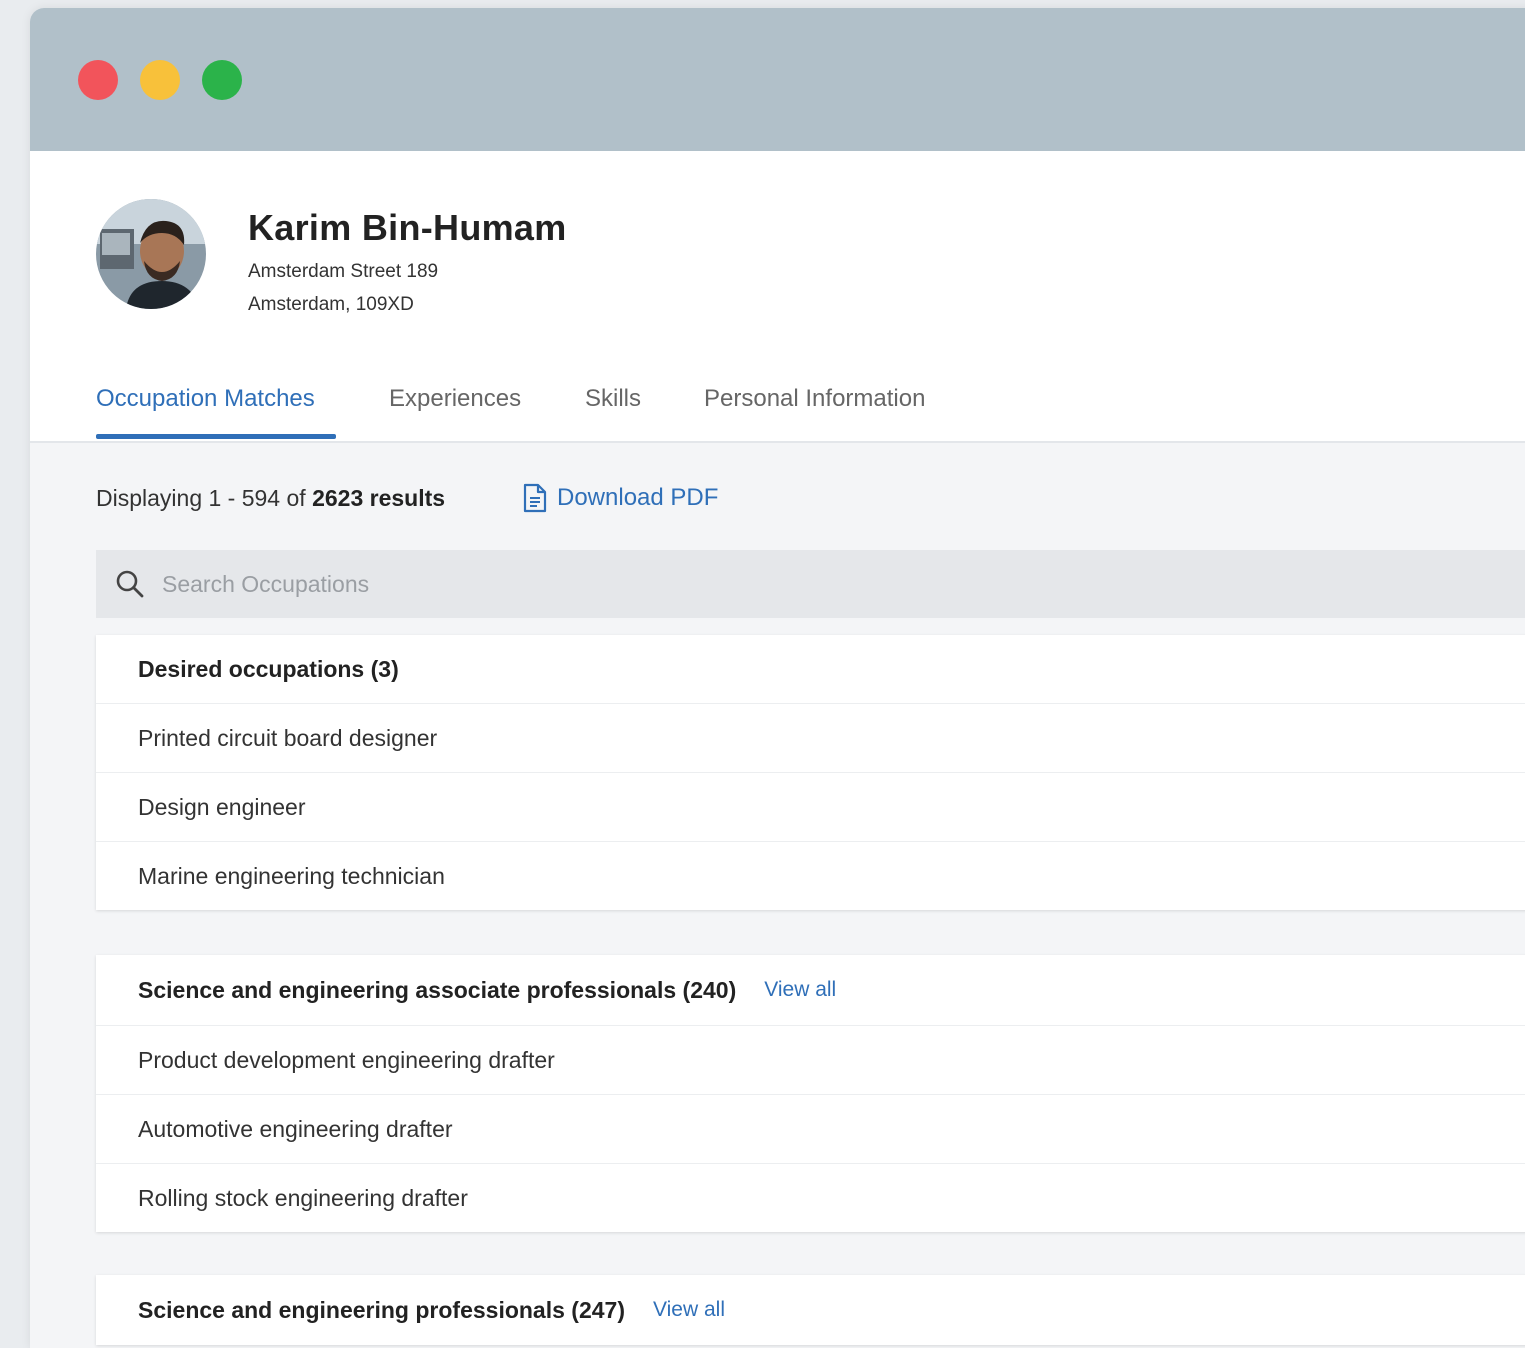 Image resolution: width=1525 pixels, height=1348 pixels. Describe the element at coordinates (151, 254) in the screenshot. I see `avatar` at that location.